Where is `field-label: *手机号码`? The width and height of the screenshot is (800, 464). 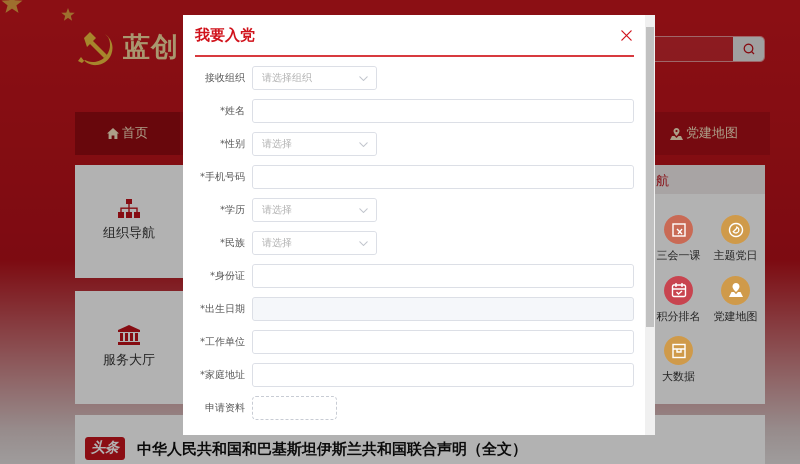
field-label: *手机号码 is located at coordinates (222, 177).